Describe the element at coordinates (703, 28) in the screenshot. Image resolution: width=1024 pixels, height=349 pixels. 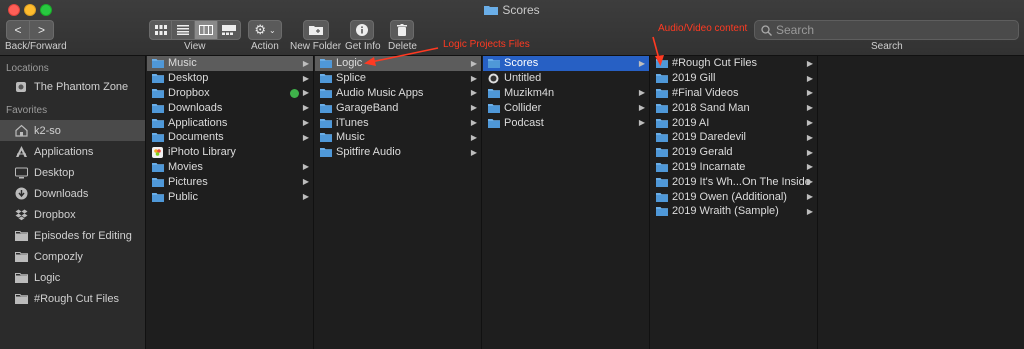
I see `annotation-audio-video: Audio/Video content` at that location.